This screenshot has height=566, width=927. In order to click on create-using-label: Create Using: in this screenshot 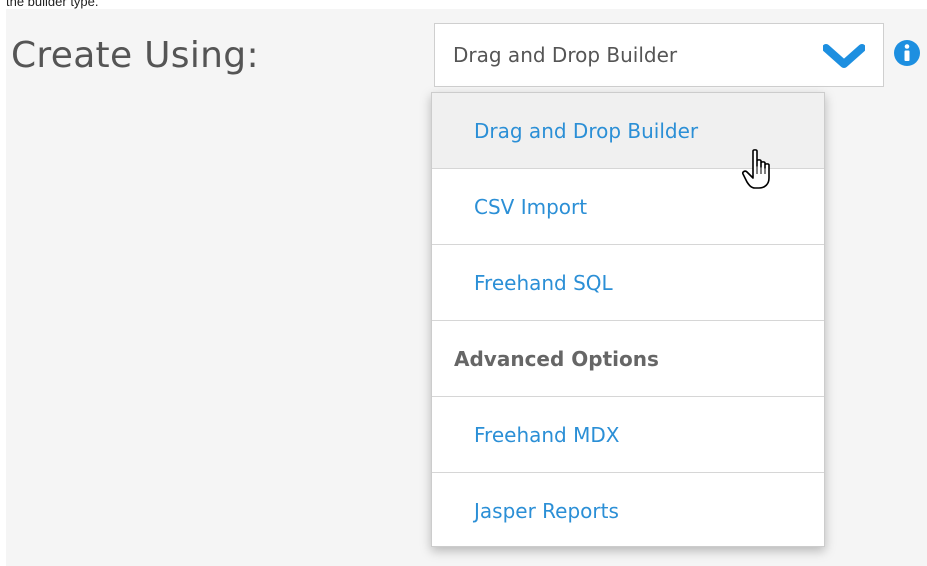, I will do `click(135, 55)`.